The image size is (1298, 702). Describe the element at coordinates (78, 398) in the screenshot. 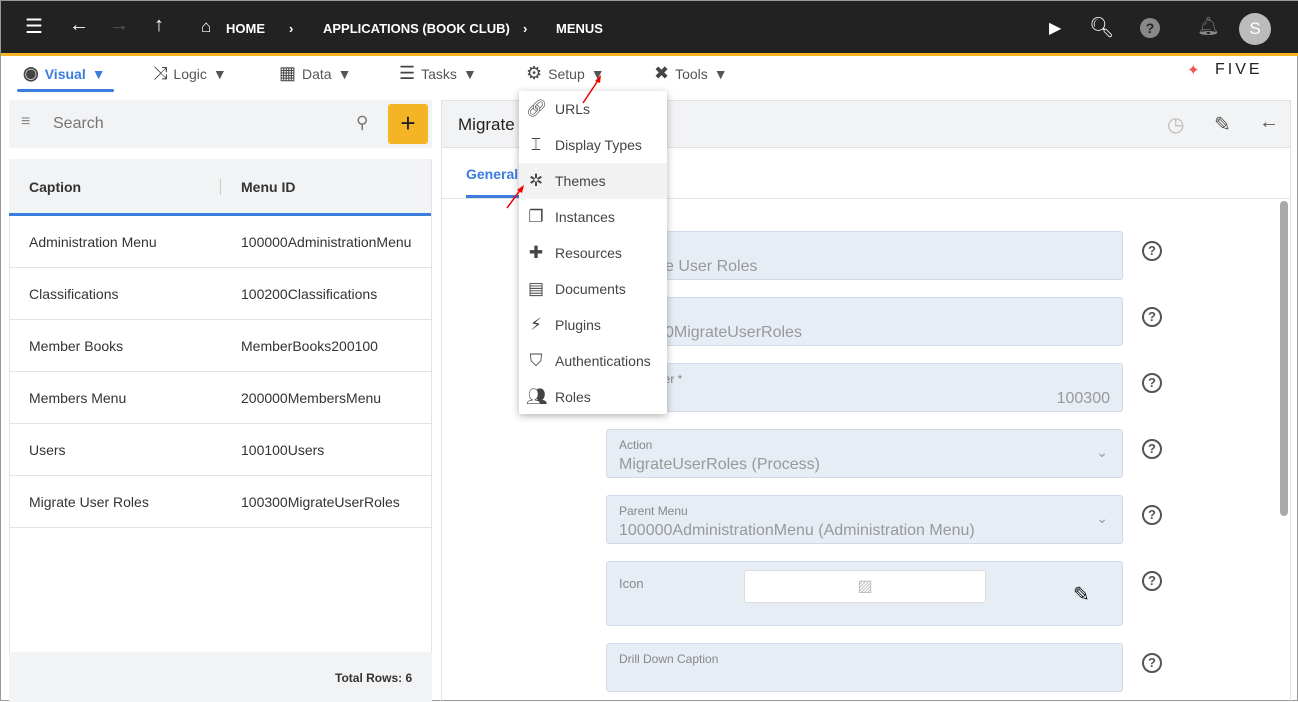

I see `cell-caption: Members Menu` at that location.